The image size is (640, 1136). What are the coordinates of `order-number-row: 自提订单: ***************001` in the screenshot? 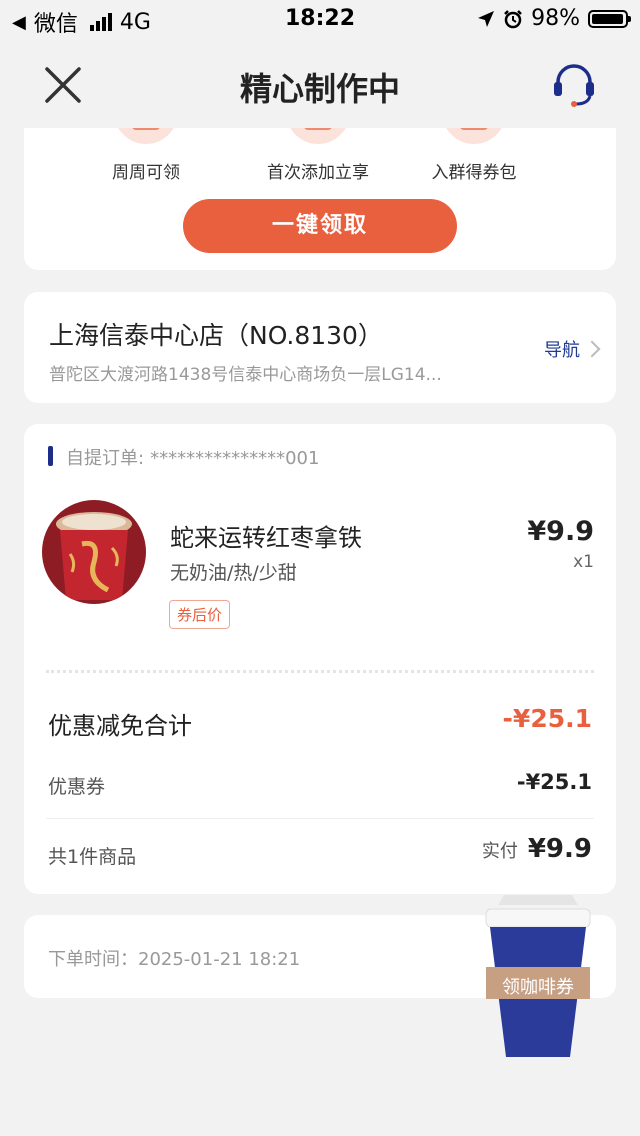 It's located at (192, 457).